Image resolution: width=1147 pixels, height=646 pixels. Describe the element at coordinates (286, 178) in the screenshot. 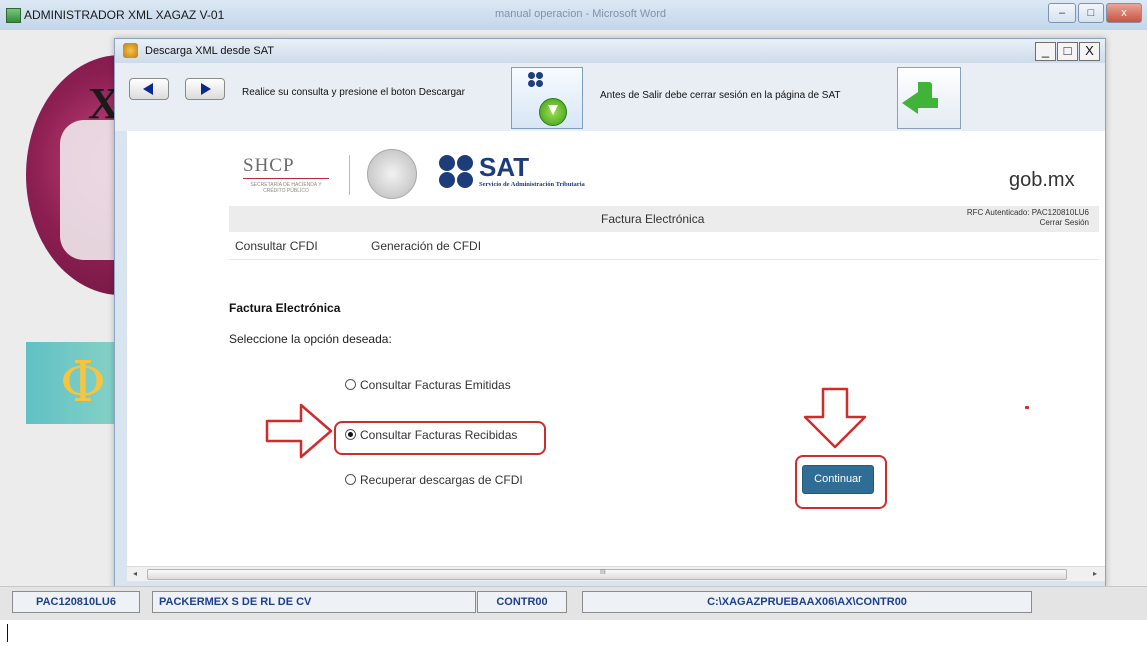

I see `shcp-logo-line` at that location.